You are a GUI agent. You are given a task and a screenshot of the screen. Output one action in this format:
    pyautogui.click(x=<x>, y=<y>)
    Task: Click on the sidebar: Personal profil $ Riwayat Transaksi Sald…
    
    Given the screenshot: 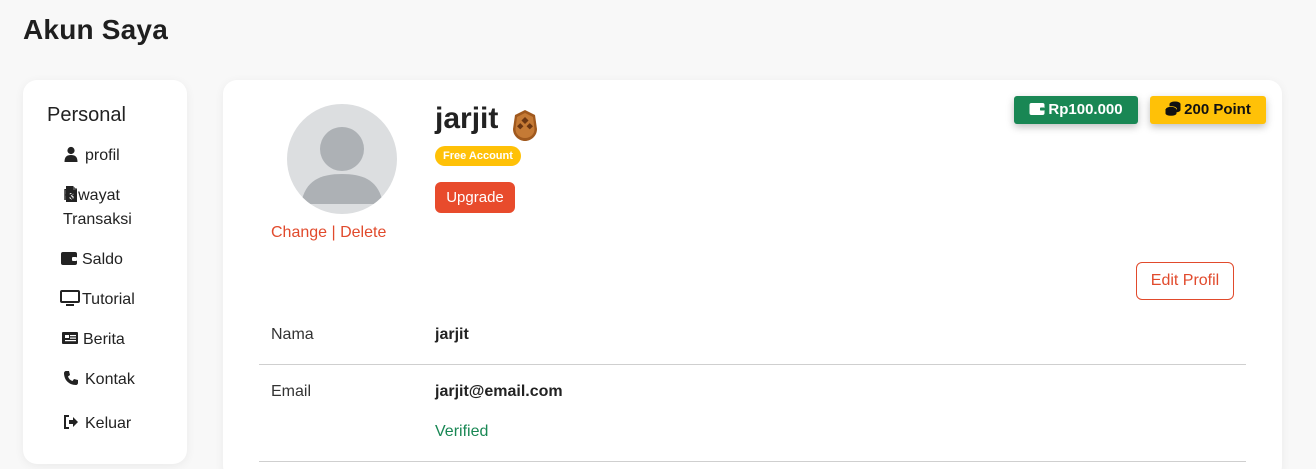 What is the action you would take?
    pyautogui.click(x=105, y=272)
    